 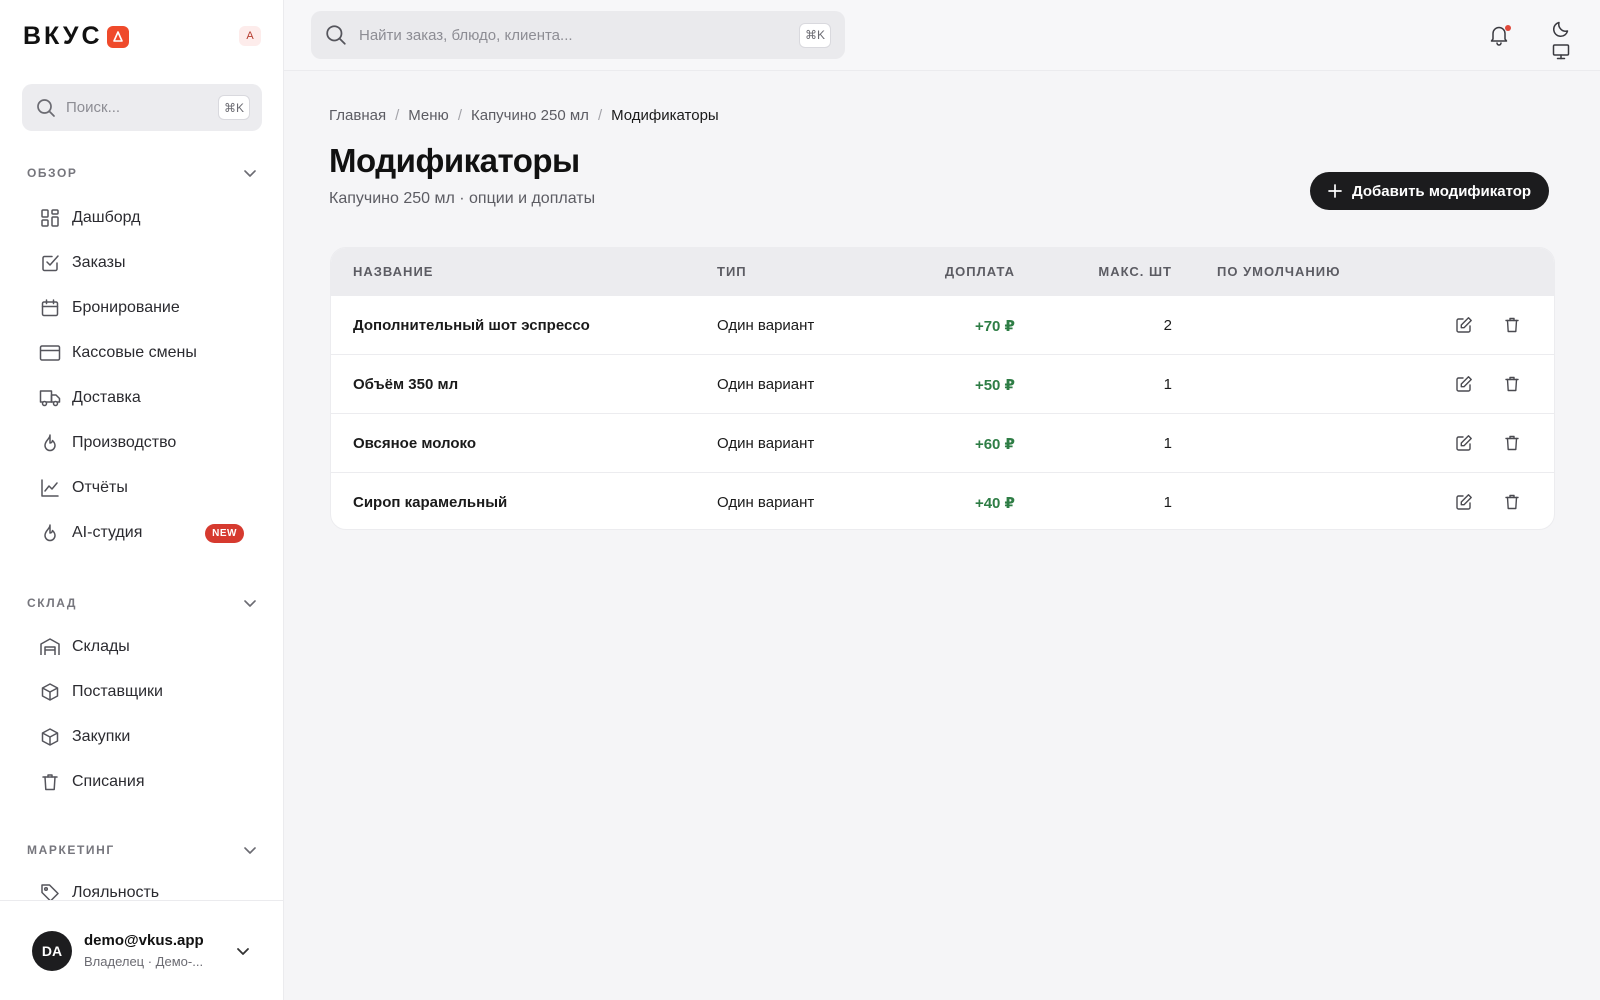 I want to click on warehouse-icon, so click(x=50, y=647).